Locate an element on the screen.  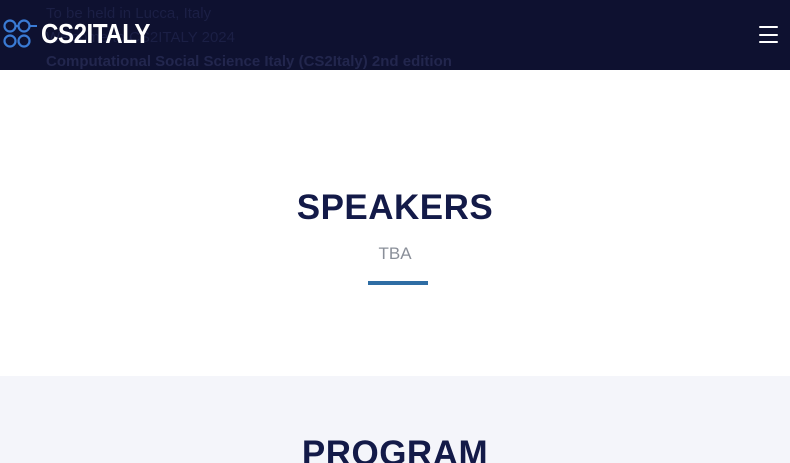
speakers-subtitle: TBA is located at coordinates (395, 253).